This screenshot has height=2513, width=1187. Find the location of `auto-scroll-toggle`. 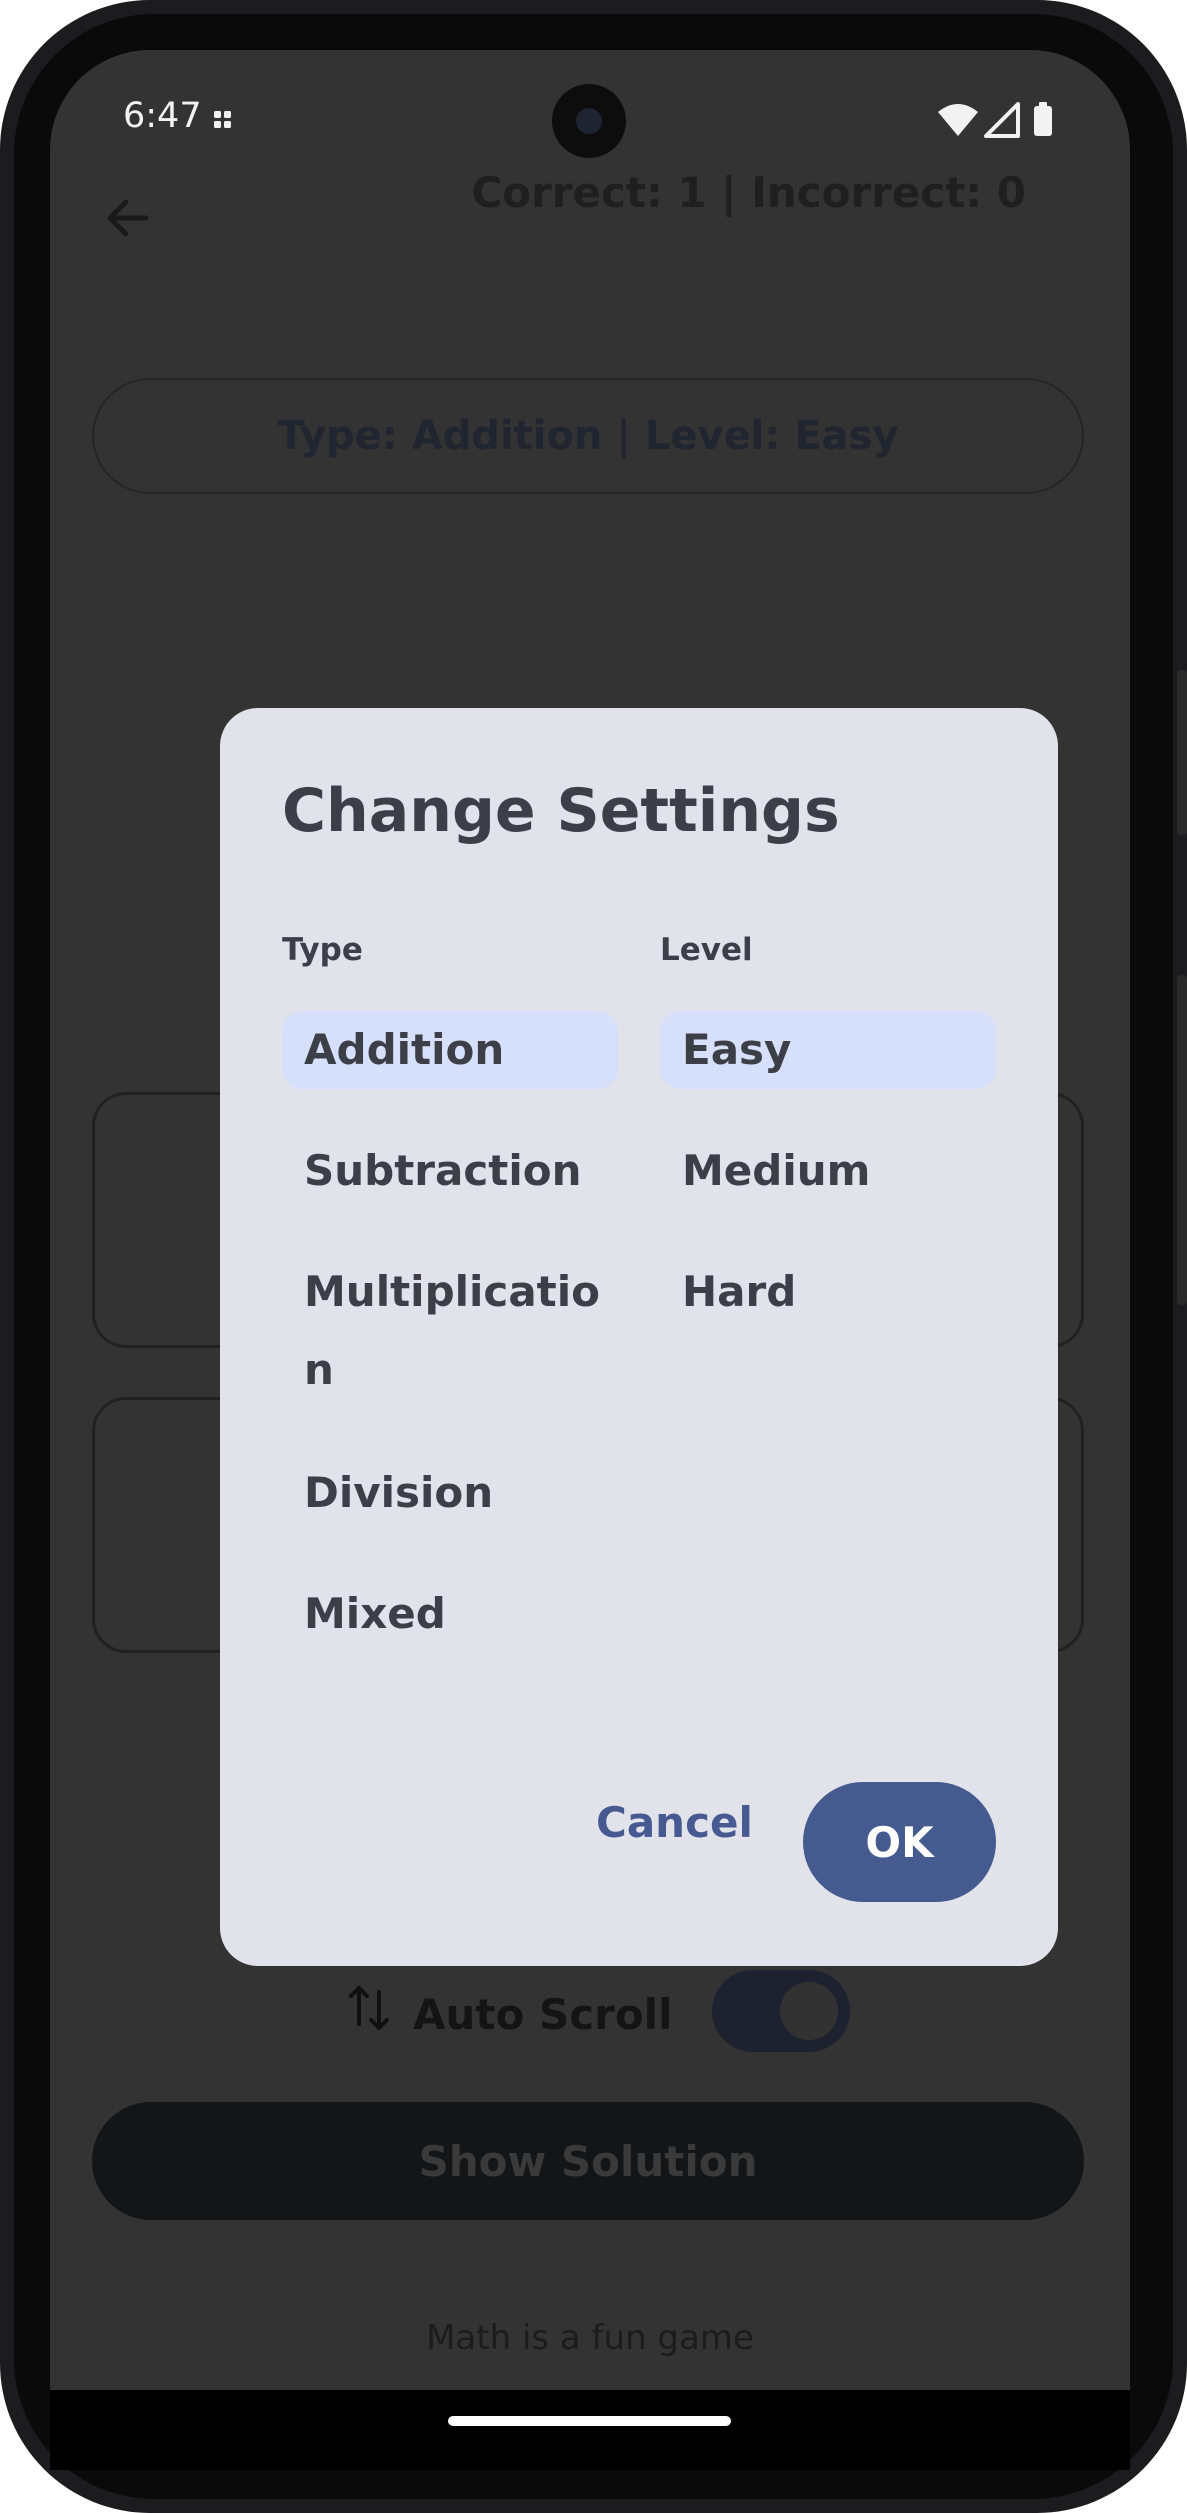

auto-scroll-toggle is located at coordinates (781, 2011).